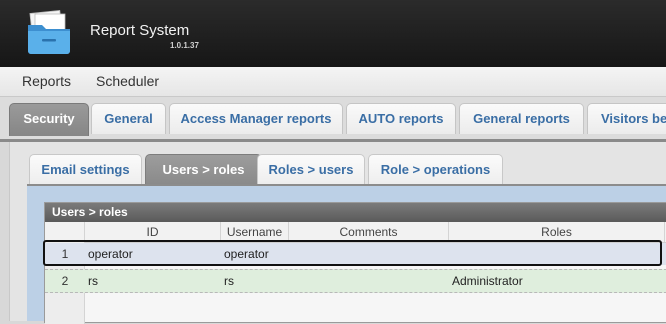 This screenshot has height=324, width=666. Describe the element at coordinates (255, 232) in the screenshot. I see `column-header-username: Username` at that location.